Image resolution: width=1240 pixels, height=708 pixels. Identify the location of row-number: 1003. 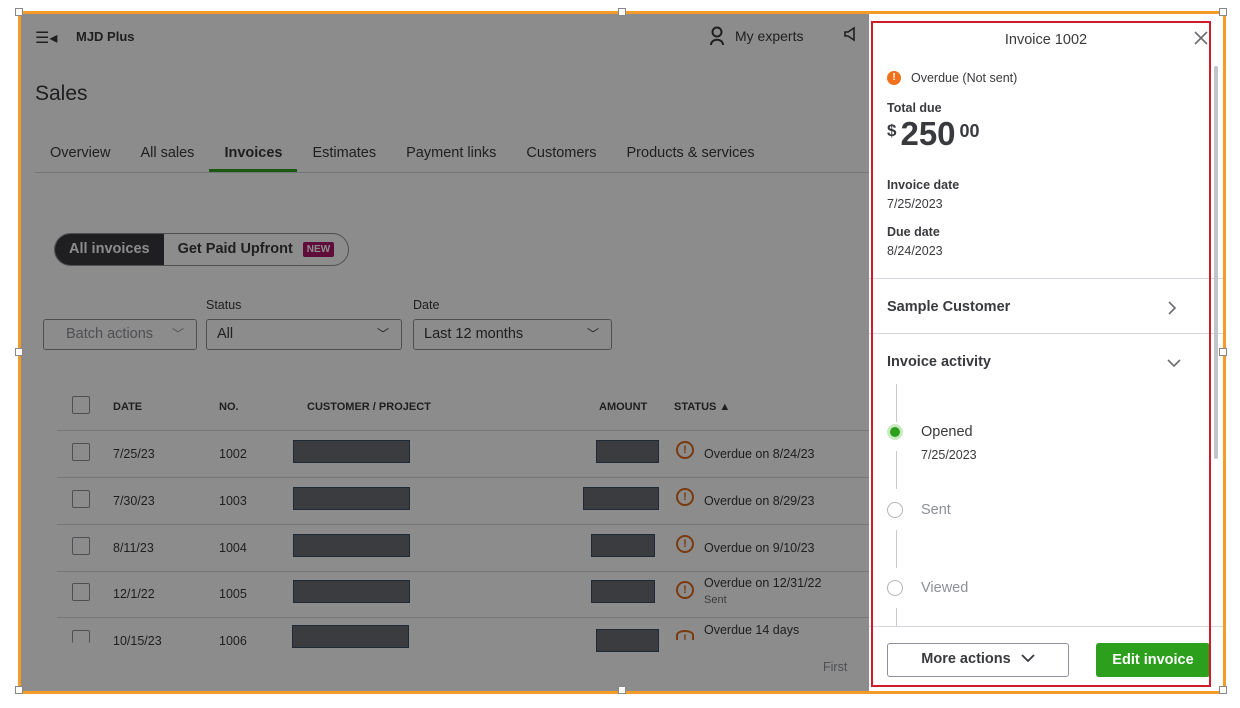
(233, 501).